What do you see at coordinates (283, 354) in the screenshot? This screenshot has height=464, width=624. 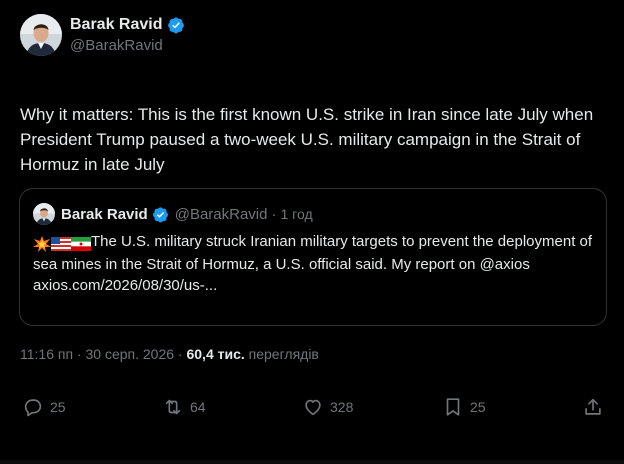 I see `views-label: переглядів` at bounding box center [283, 354].